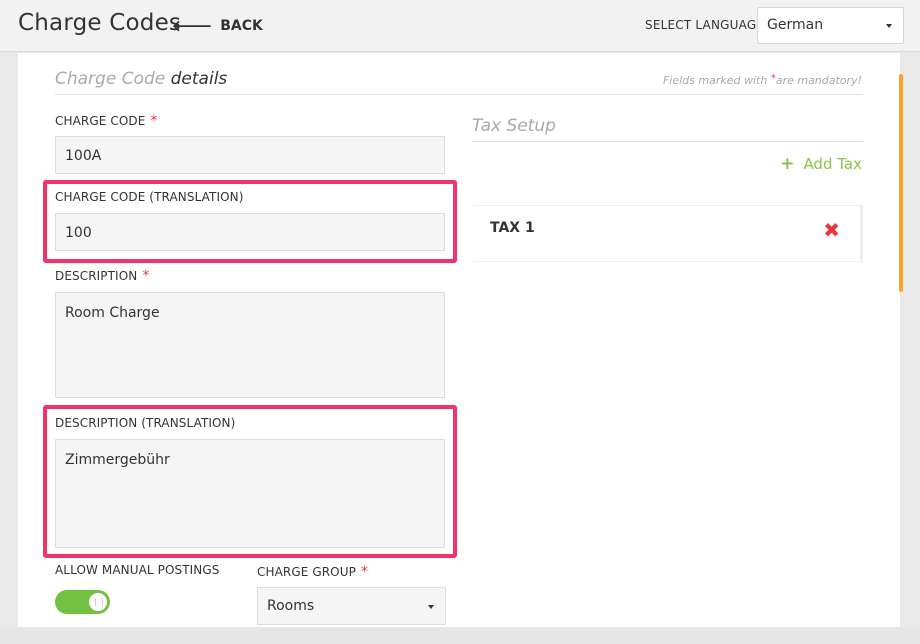 The height and width of the screenshot is (644, 920). I want to click on add-tax-button: + Add Tax, so click(821, 164).